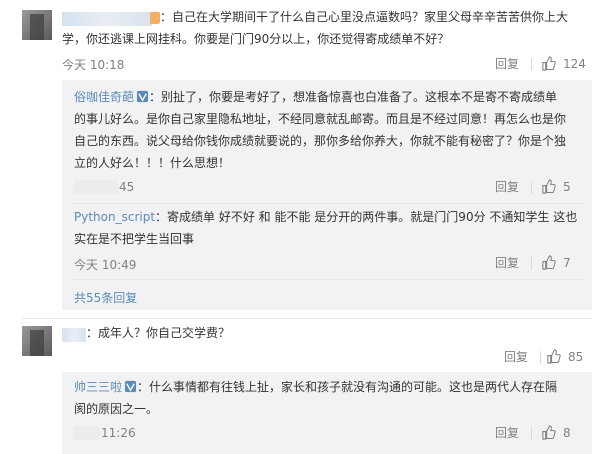 The image size is (600, 454). Describe the element at coordinates (105, 265) in the screenshot. I see `reply-time: 今天 10:49` at that location.